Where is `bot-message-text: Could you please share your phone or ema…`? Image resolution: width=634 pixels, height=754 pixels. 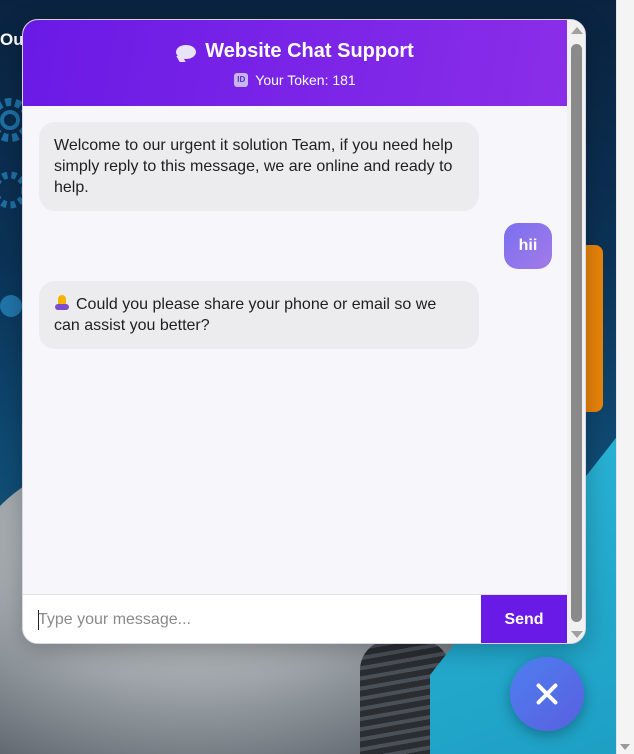 bot-message-text: Could you please share your phone or ema… is located at coordinates (245, 315).